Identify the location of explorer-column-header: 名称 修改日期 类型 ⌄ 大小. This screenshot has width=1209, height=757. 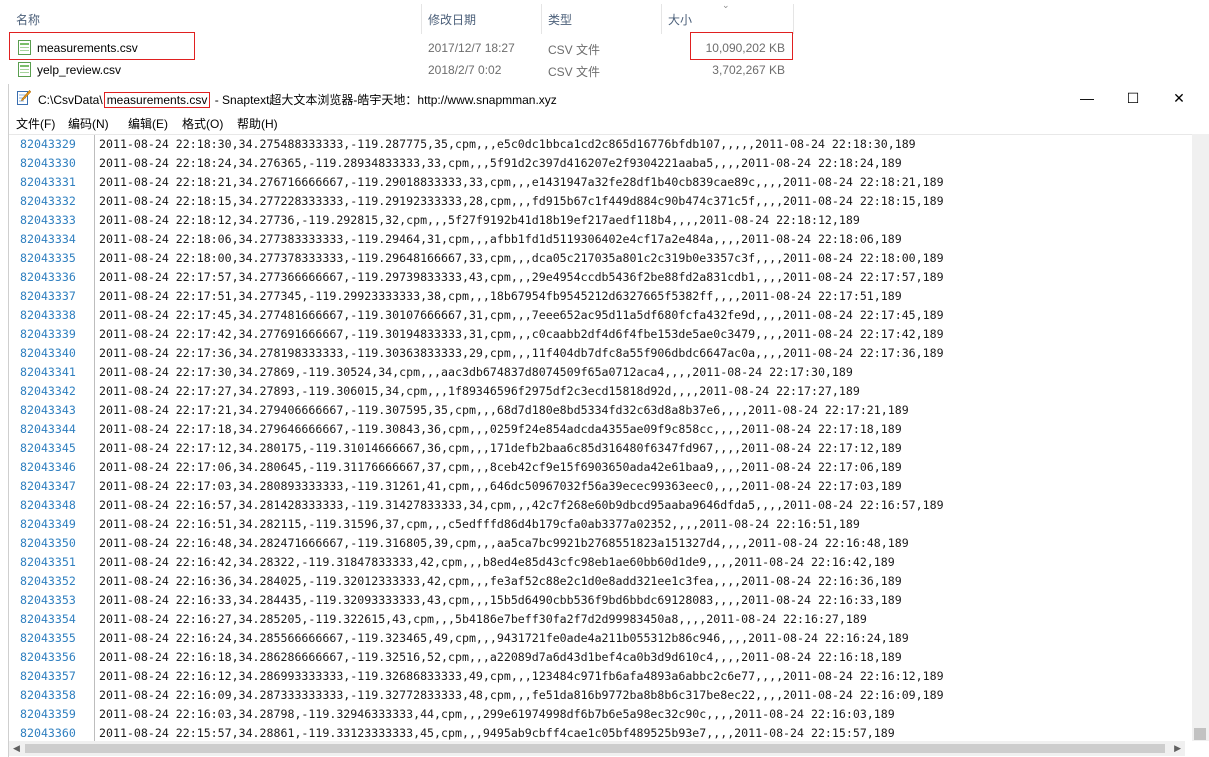
(604, 18).